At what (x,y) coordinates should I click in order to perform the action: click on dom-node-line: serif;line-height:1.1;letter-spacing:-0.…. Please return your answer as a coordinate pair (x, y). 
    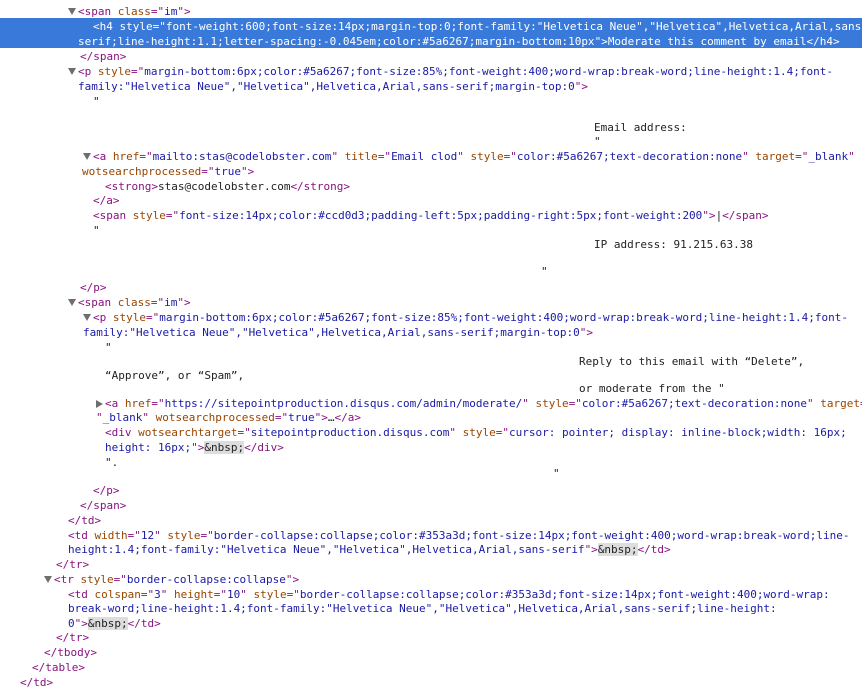
    Looking at the image, I should click on (459, 41).